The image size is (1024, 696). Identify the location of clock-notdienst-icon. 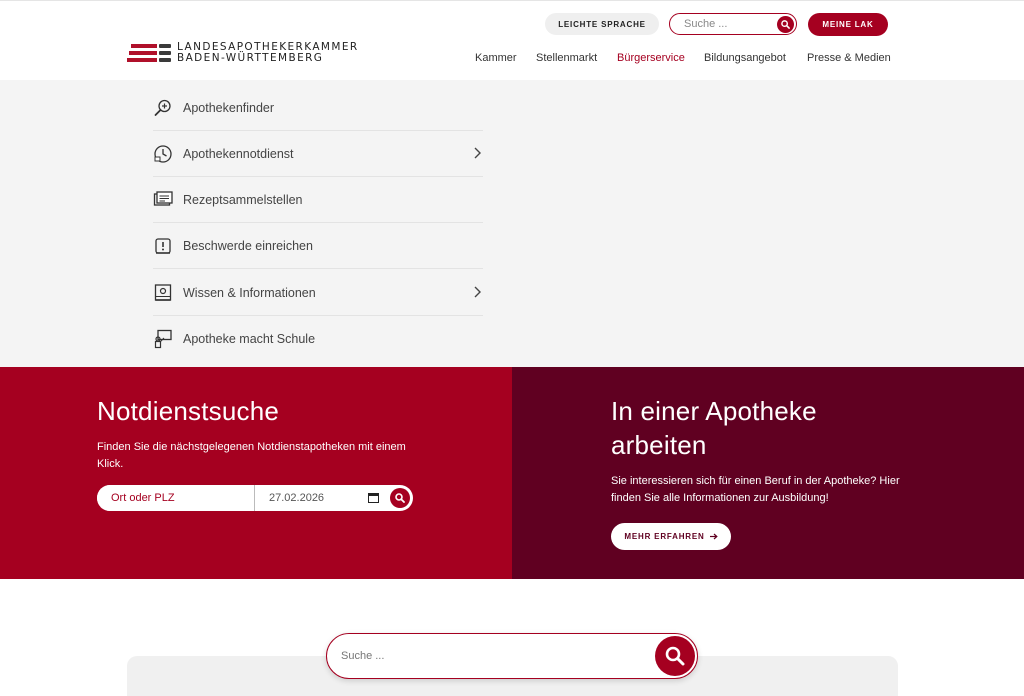
(163, 154).